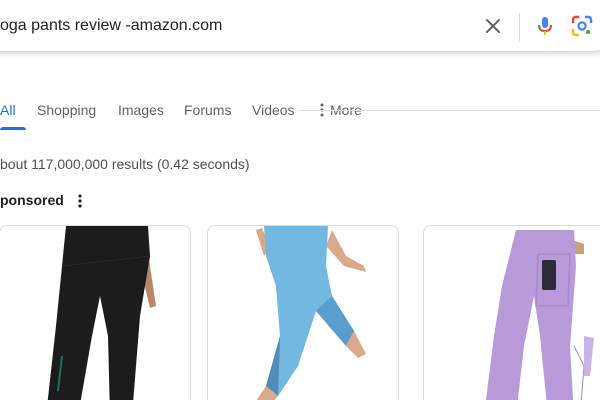 This screenshot has height=400, width=600. What do you see at coordinates (101, 313) in the screenshot?
I see `black-leggings-image` at bounding box center [101, 313].